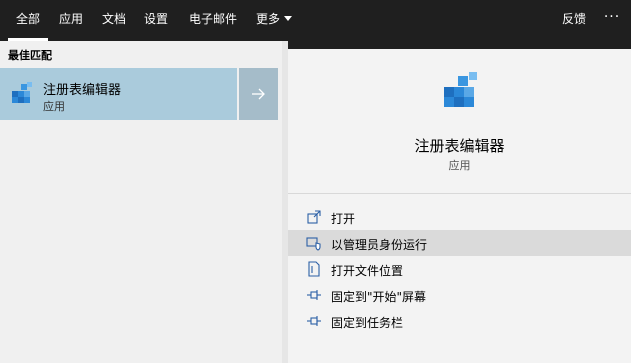  I want to click on action-run-as-admin: 以管理员身份运行, so click(459, 243).